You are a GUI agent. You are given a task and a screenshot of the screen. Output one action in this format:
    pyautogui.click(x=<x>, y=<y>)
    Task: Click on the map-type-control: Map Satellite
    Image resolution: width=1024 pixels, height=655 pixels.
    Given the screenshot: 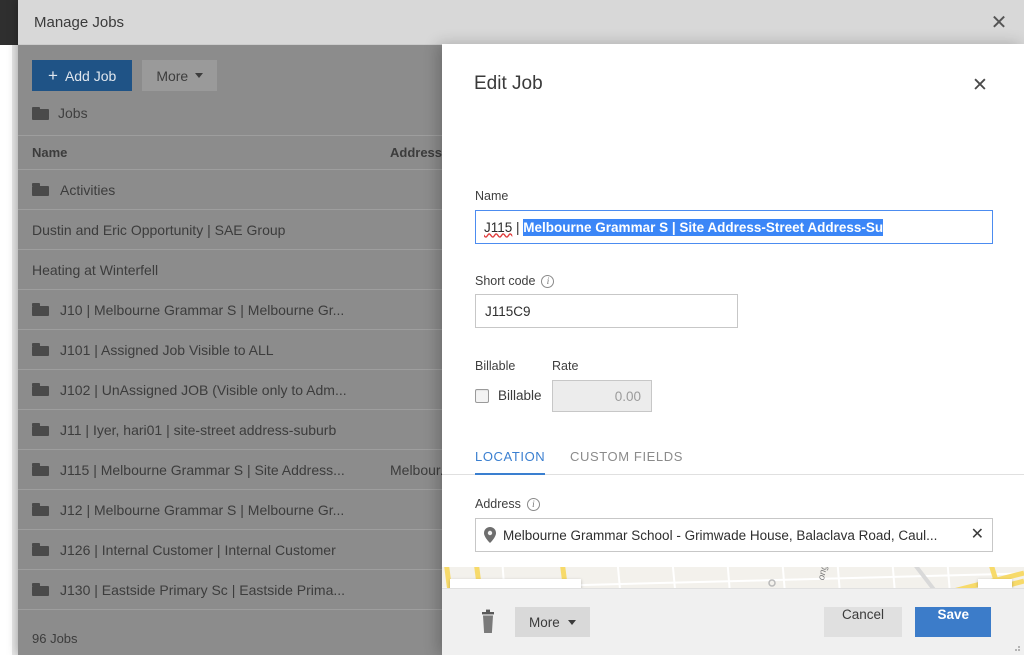 What is the action you would take?
    pyautogui.click(x=516, y=583)
    